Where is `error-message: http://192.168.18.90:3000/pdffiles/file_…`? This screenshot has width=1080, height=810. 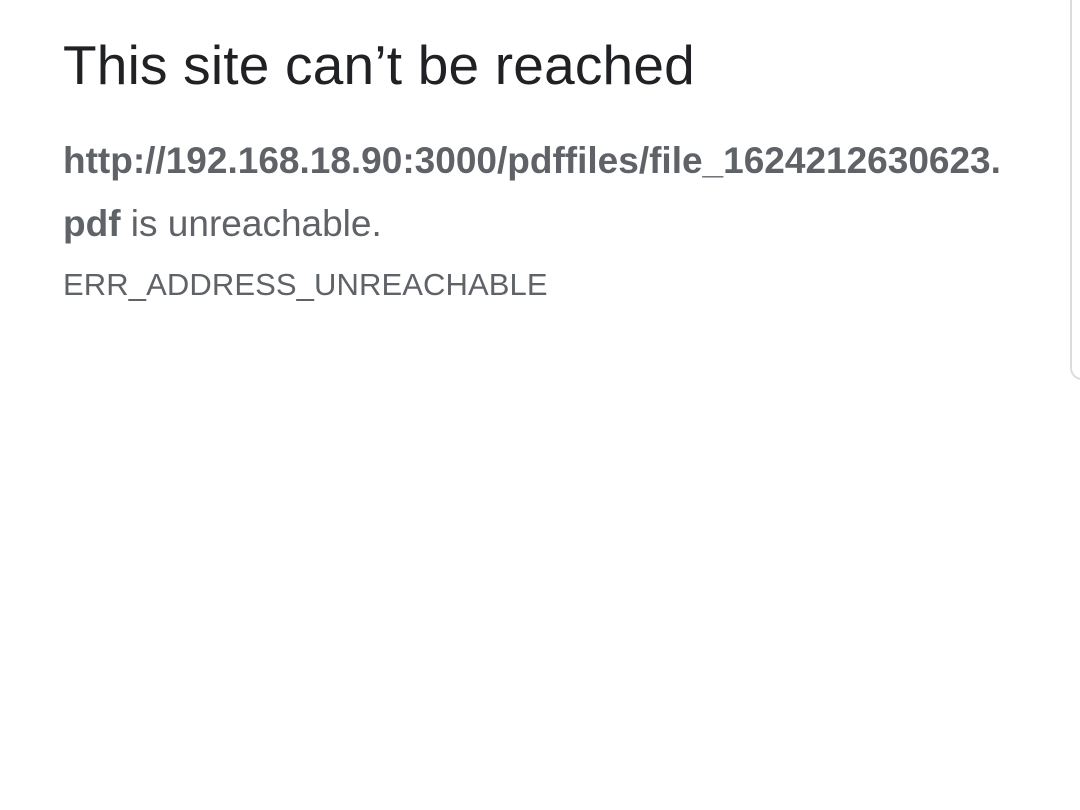
error-message: http://192.168.18.90:3000/pdffiles/file_… is located at coordinates (533, 192).